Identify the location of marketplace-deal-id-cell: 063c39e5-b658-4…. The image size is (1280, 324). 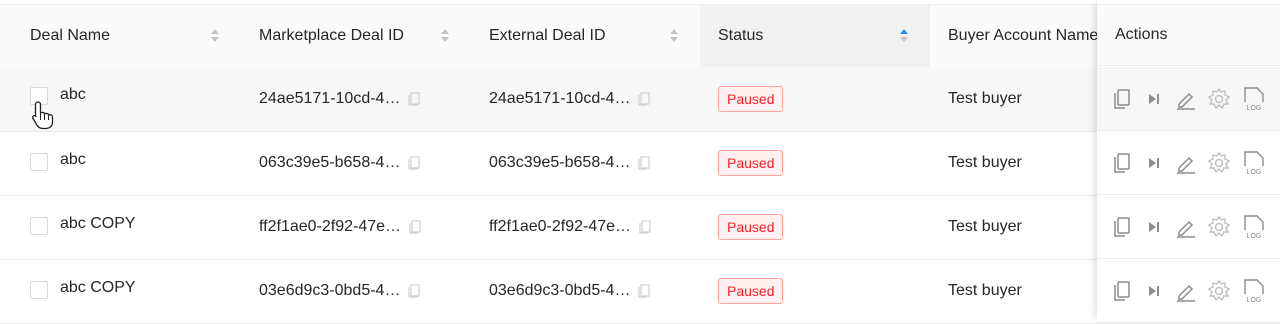
(340, 163).